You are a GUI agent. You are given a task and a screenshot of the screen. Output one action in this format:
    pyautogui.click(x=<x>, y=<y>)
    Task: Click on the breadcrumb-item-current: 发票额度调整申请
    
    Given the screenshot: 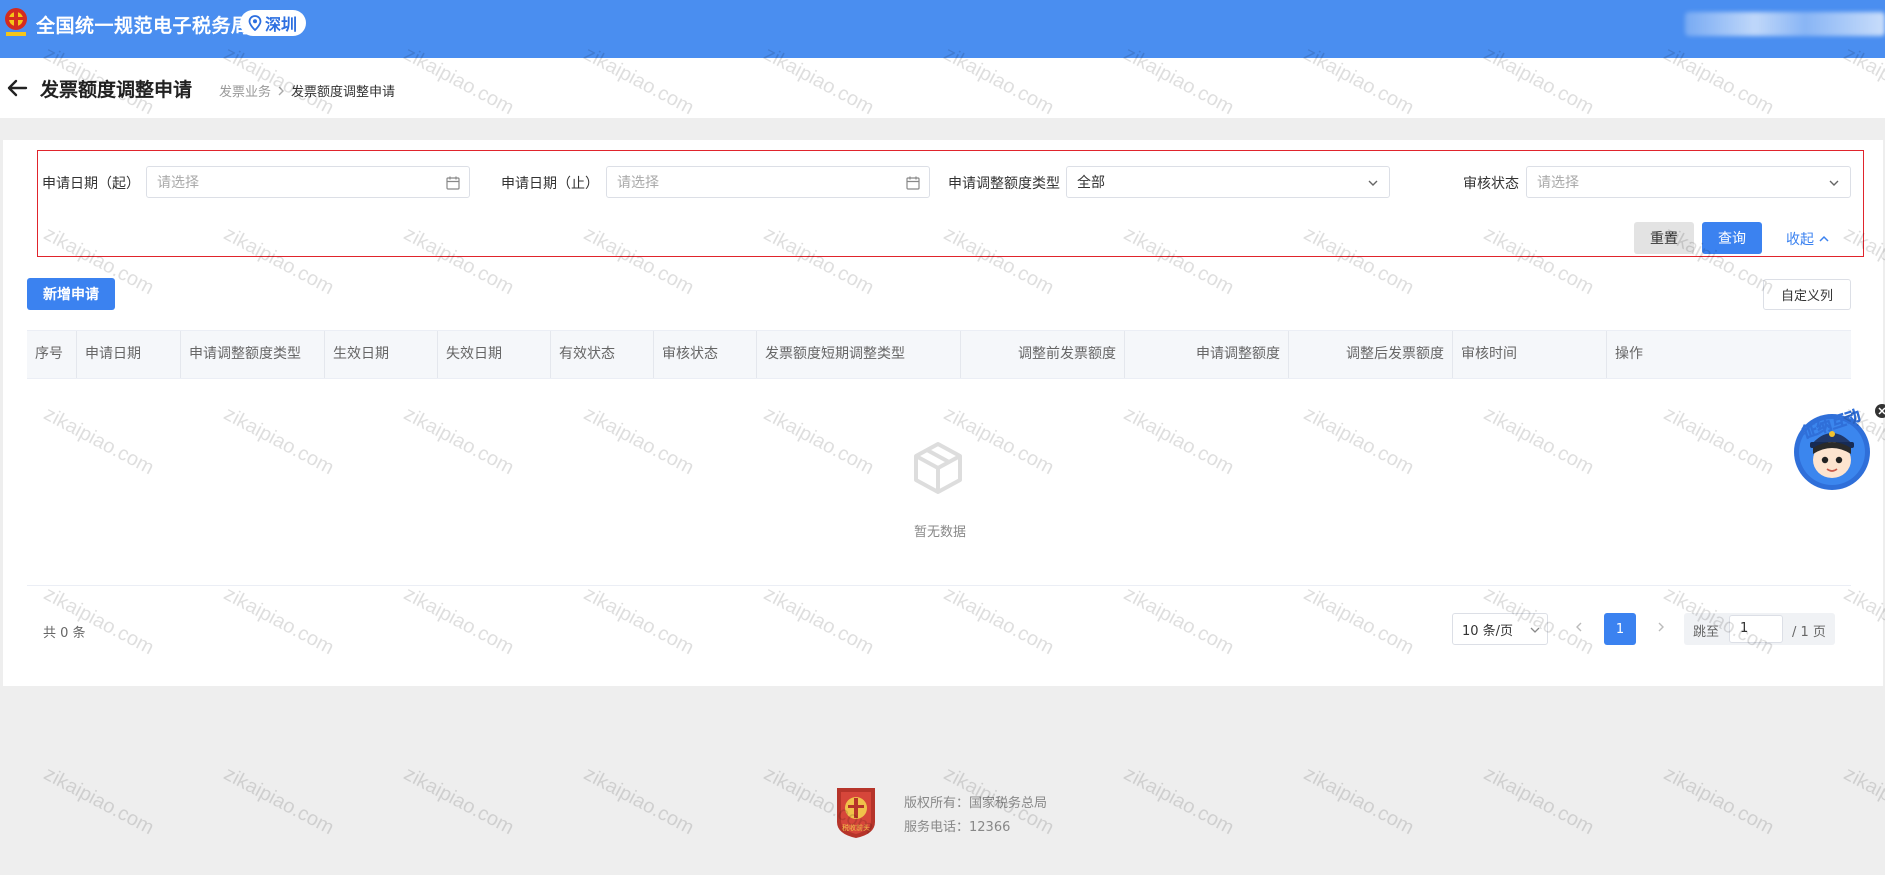 What is the action you would take?
    pyautogui.click(x=343, y=92)
    